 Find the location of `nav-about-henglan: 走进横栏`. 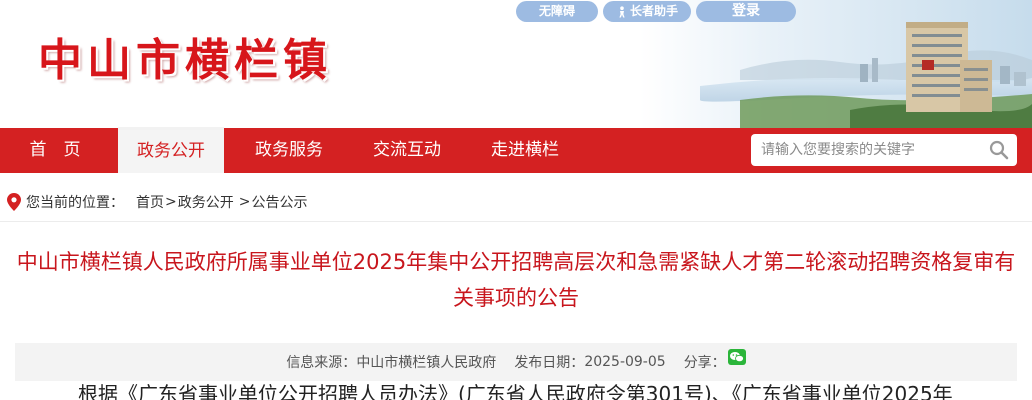

nav-about-henglan: 走进横栏 is located at coordinates (525, 150).